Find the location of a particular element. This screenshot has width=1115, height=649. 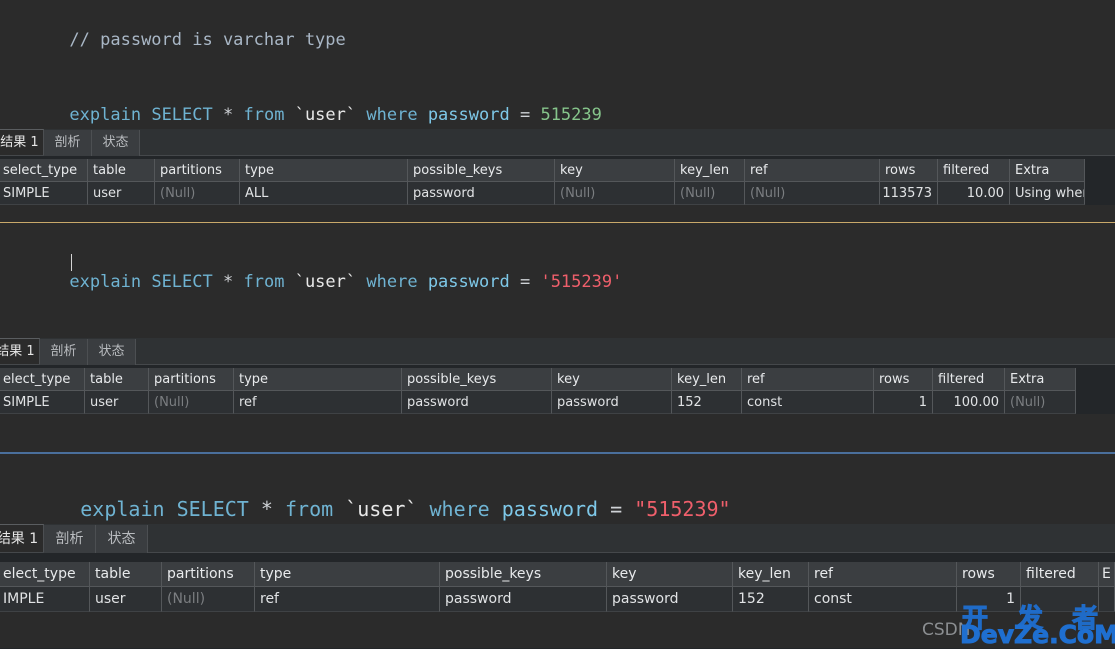

star-token: * is located at coordinates (228, 282).